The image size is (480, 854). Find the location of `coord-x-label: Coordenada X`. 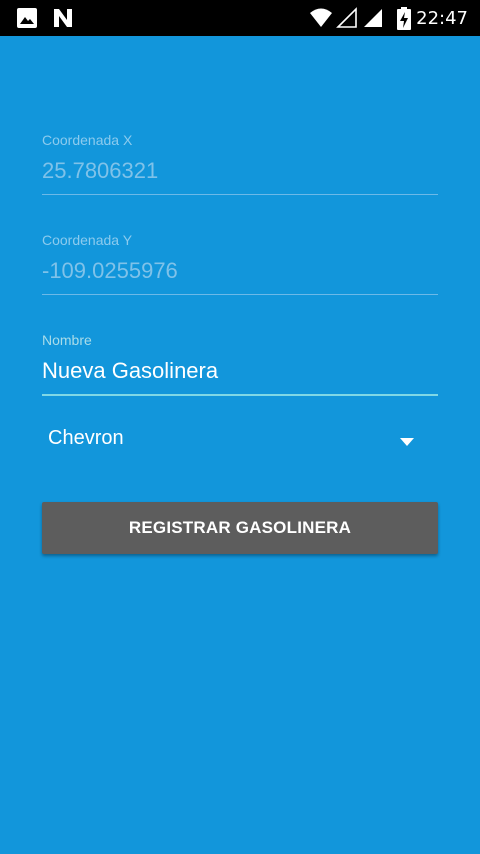

coord-x-label: Coordenada X is located at coordinates (87, 140).